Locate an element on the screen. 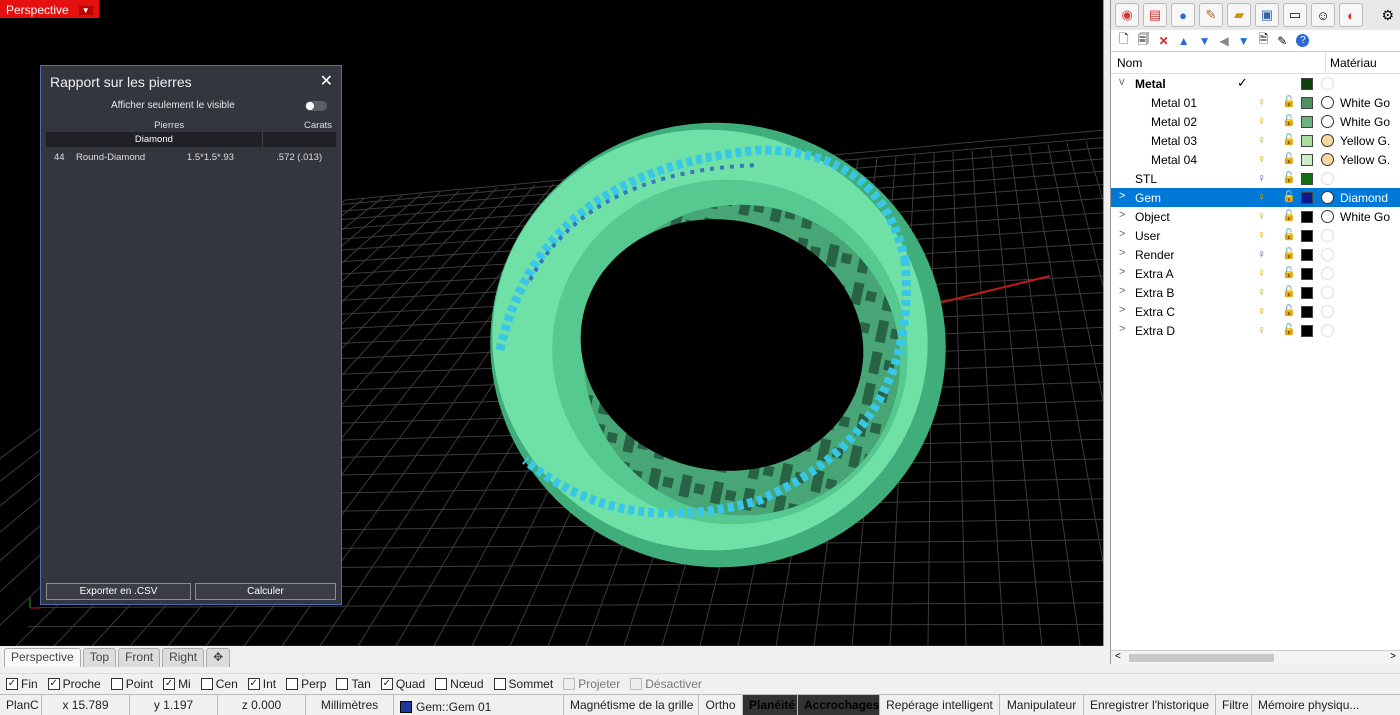 Image resolution: width=1400 pixels, height=715 pixels. units-label: Millimètres is located at coordinates (350, 705).